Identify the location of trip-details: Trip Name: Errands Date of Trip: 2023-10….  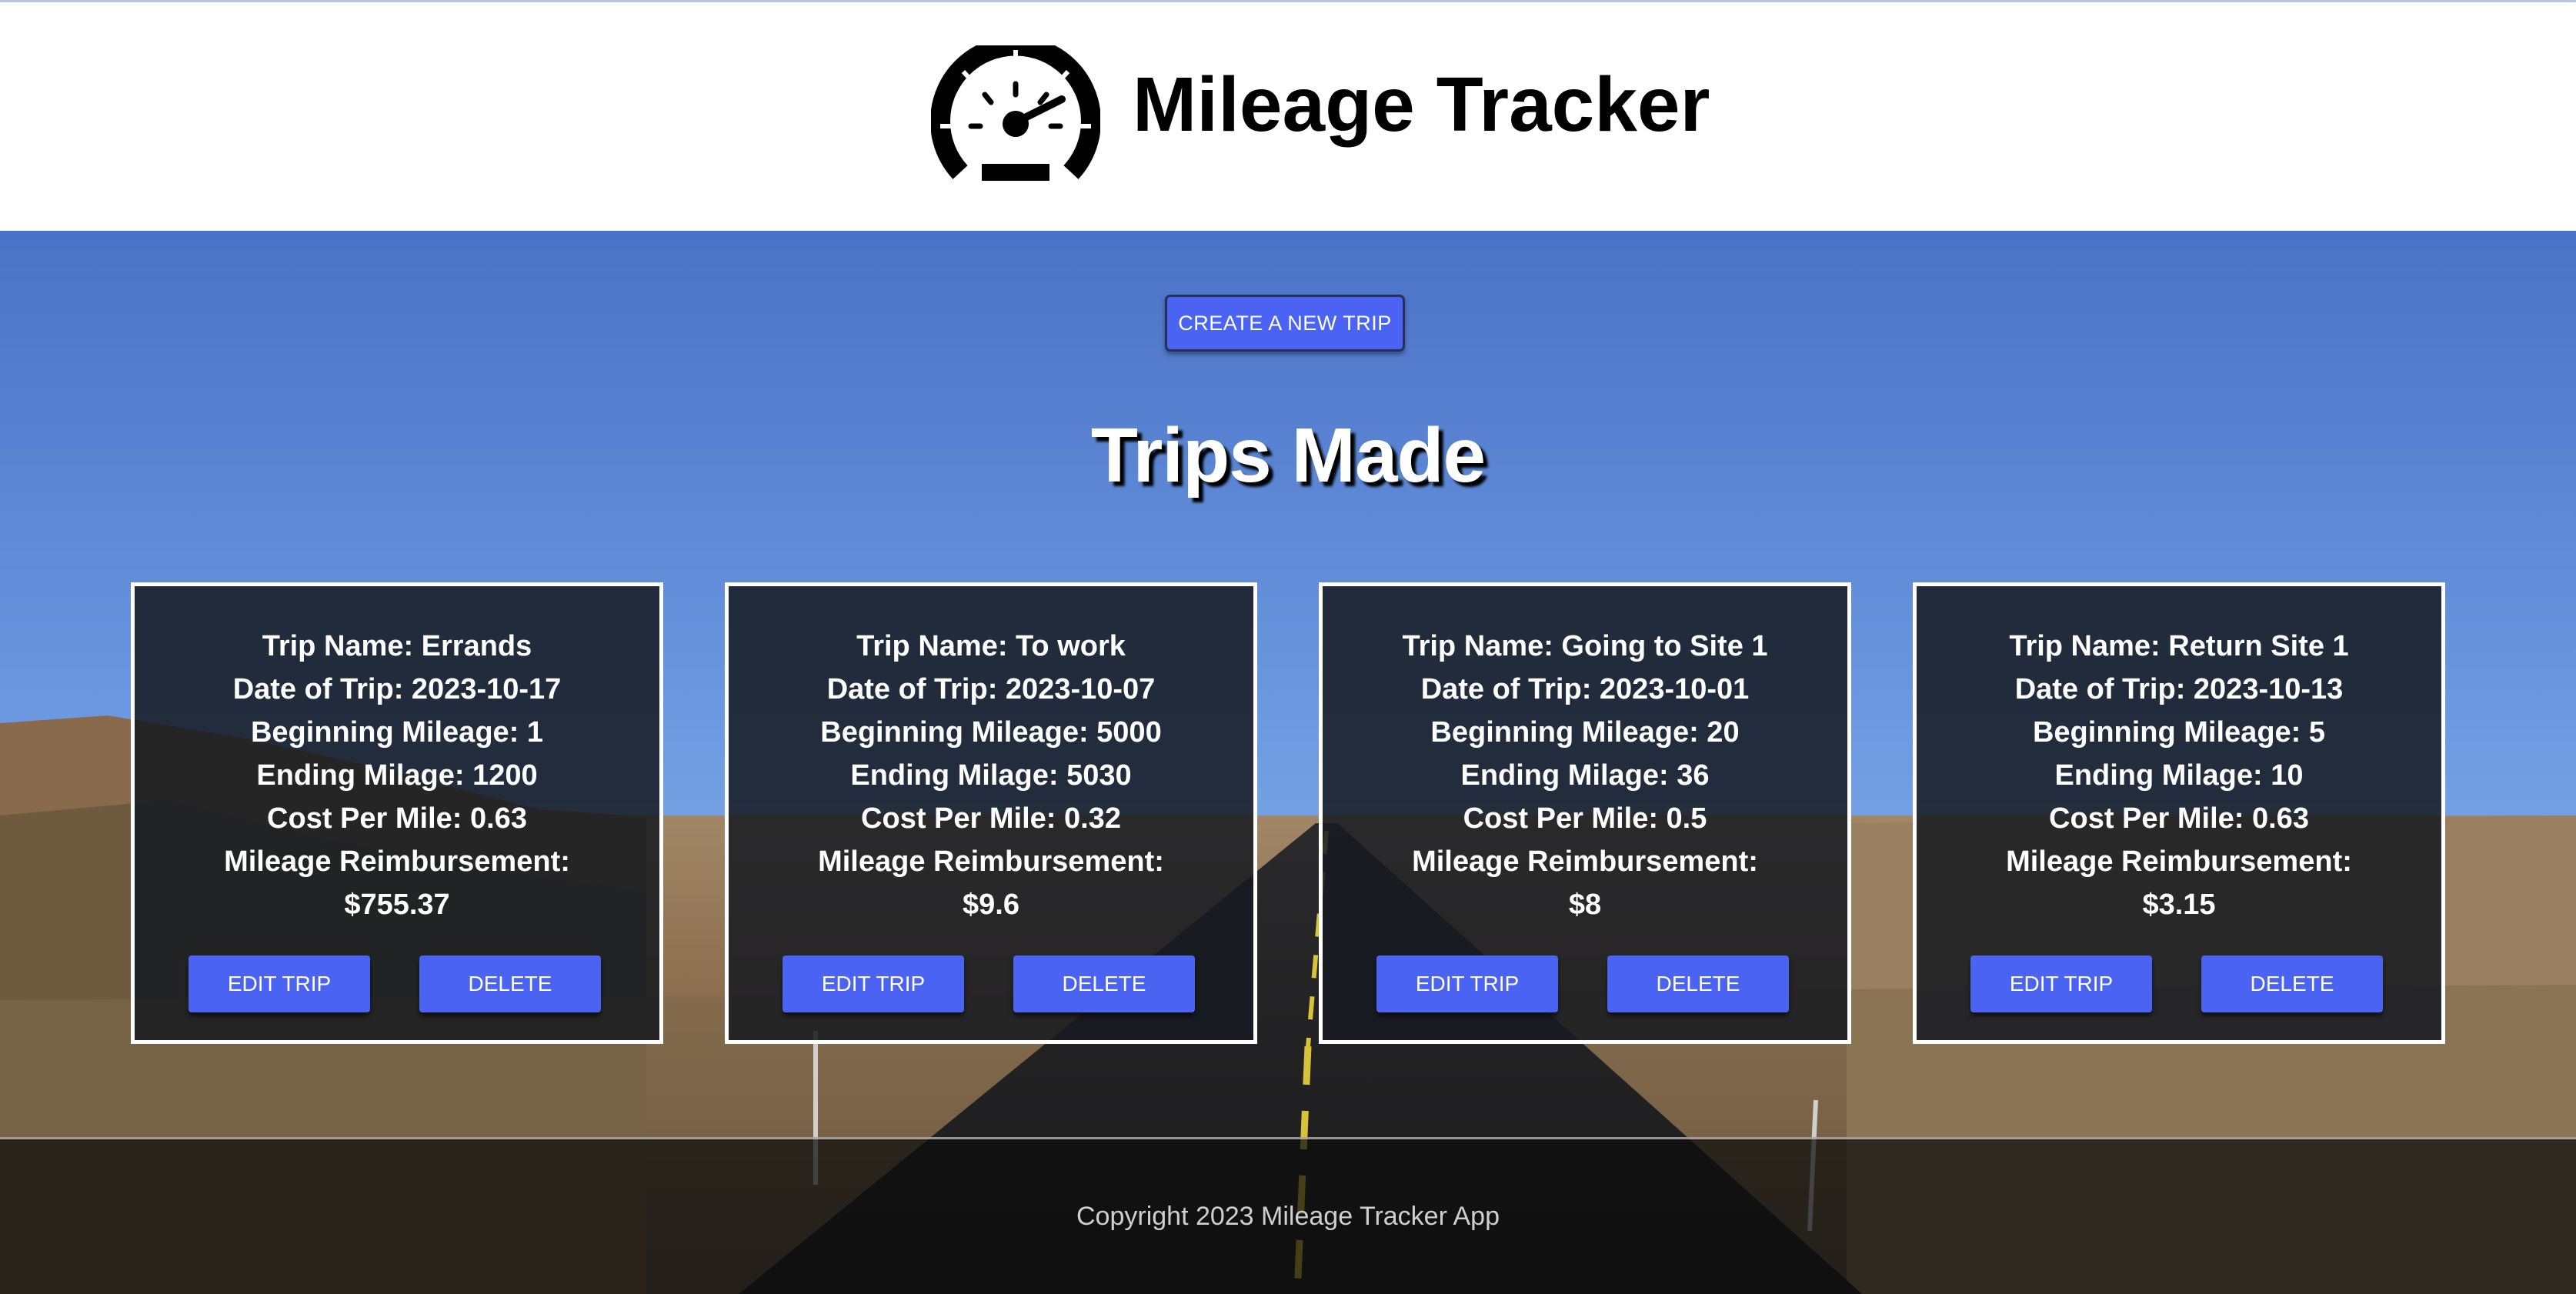
(397, 775).